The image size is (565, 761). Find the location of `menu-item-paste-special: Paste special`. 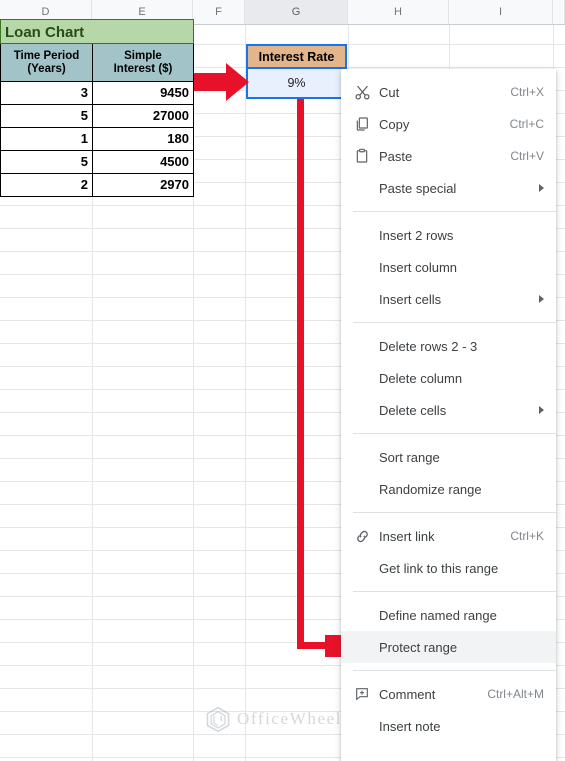

menu-item-paste-special: Paste special is located at coordinates (448, 188).